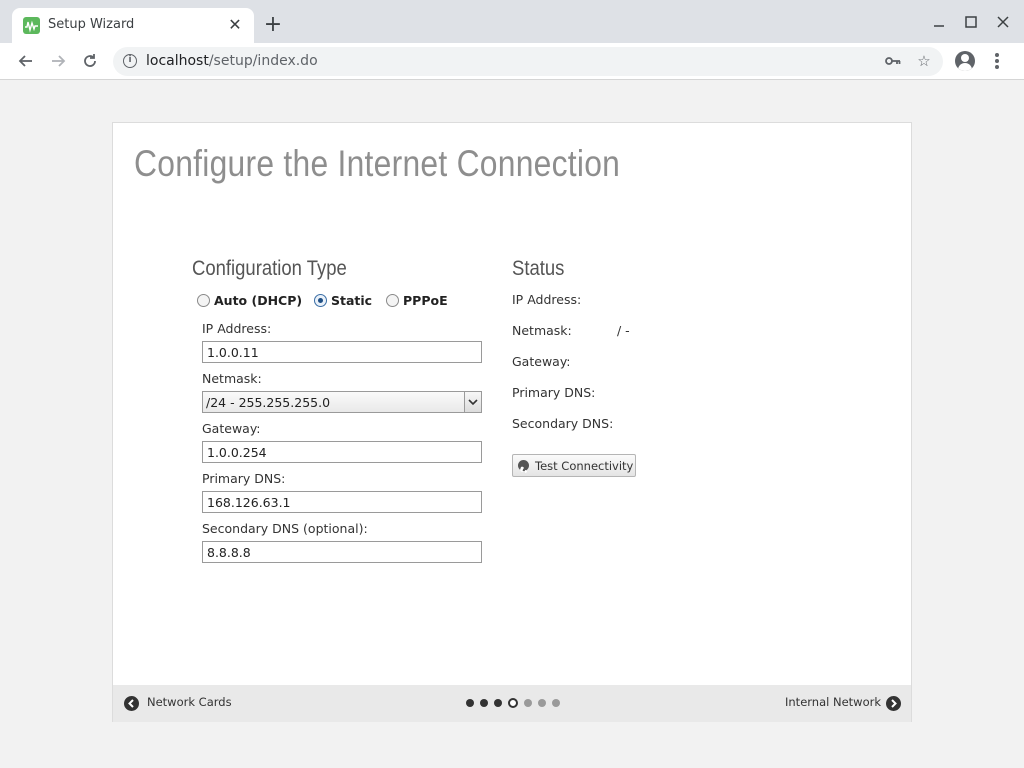 The height and width of the screenshot is (768, 1024). Describe the element at coordinates (91, 24) in the screenshot. I see `tab-title: Setup Wizard` at that location.